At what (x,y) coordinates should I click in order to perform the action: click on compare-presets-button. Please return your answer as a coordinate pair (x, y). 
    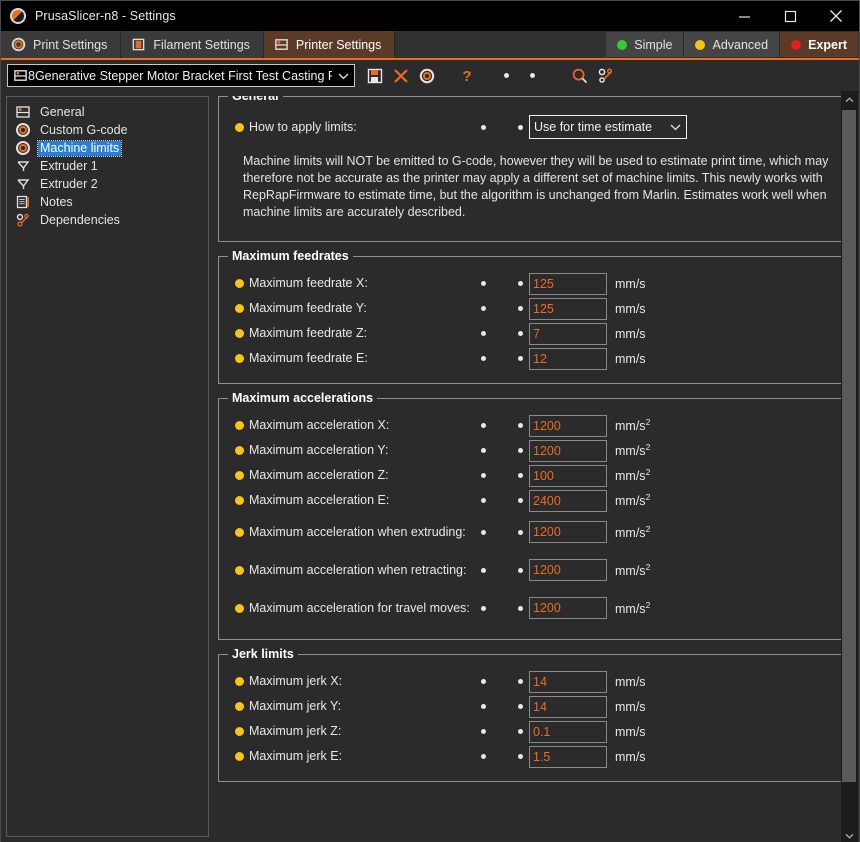
    Looking at the image, I should click on (580, 76).